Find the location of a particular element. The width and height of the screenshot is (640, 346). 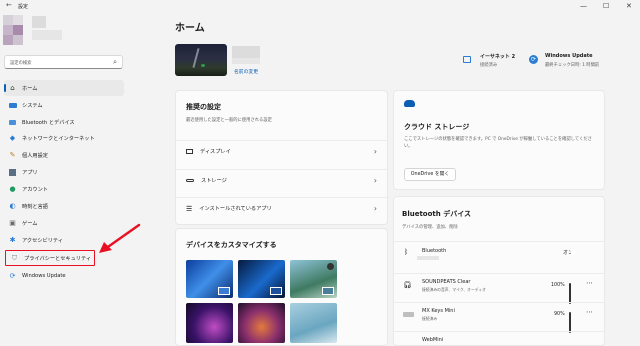

apps-icon is located at coordinates (12, 172).